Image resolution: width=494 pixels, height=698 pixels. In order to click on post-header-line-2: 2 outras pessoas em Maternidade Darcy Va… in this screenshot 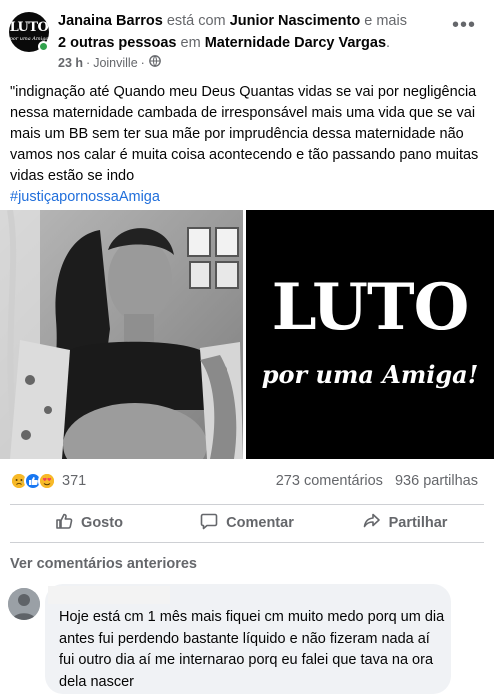, I will do `click(224, 43)`.